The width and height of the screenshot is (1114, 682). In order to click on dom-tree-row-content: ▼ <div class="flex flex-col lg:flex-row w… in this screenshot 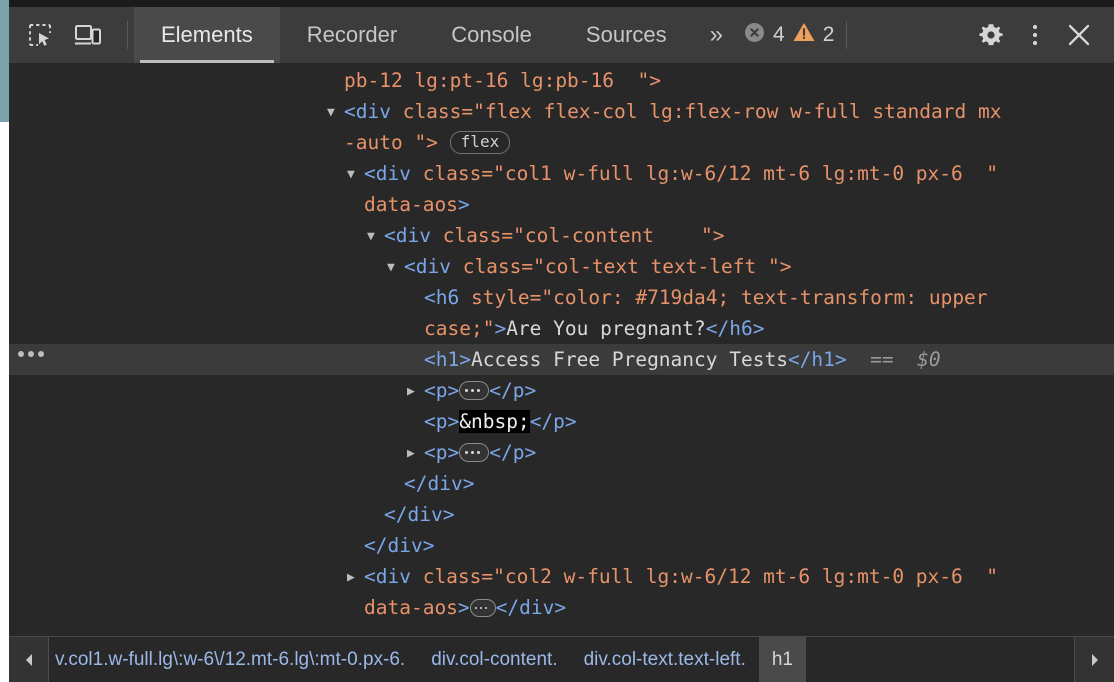, I will do `click(664, 111)`.